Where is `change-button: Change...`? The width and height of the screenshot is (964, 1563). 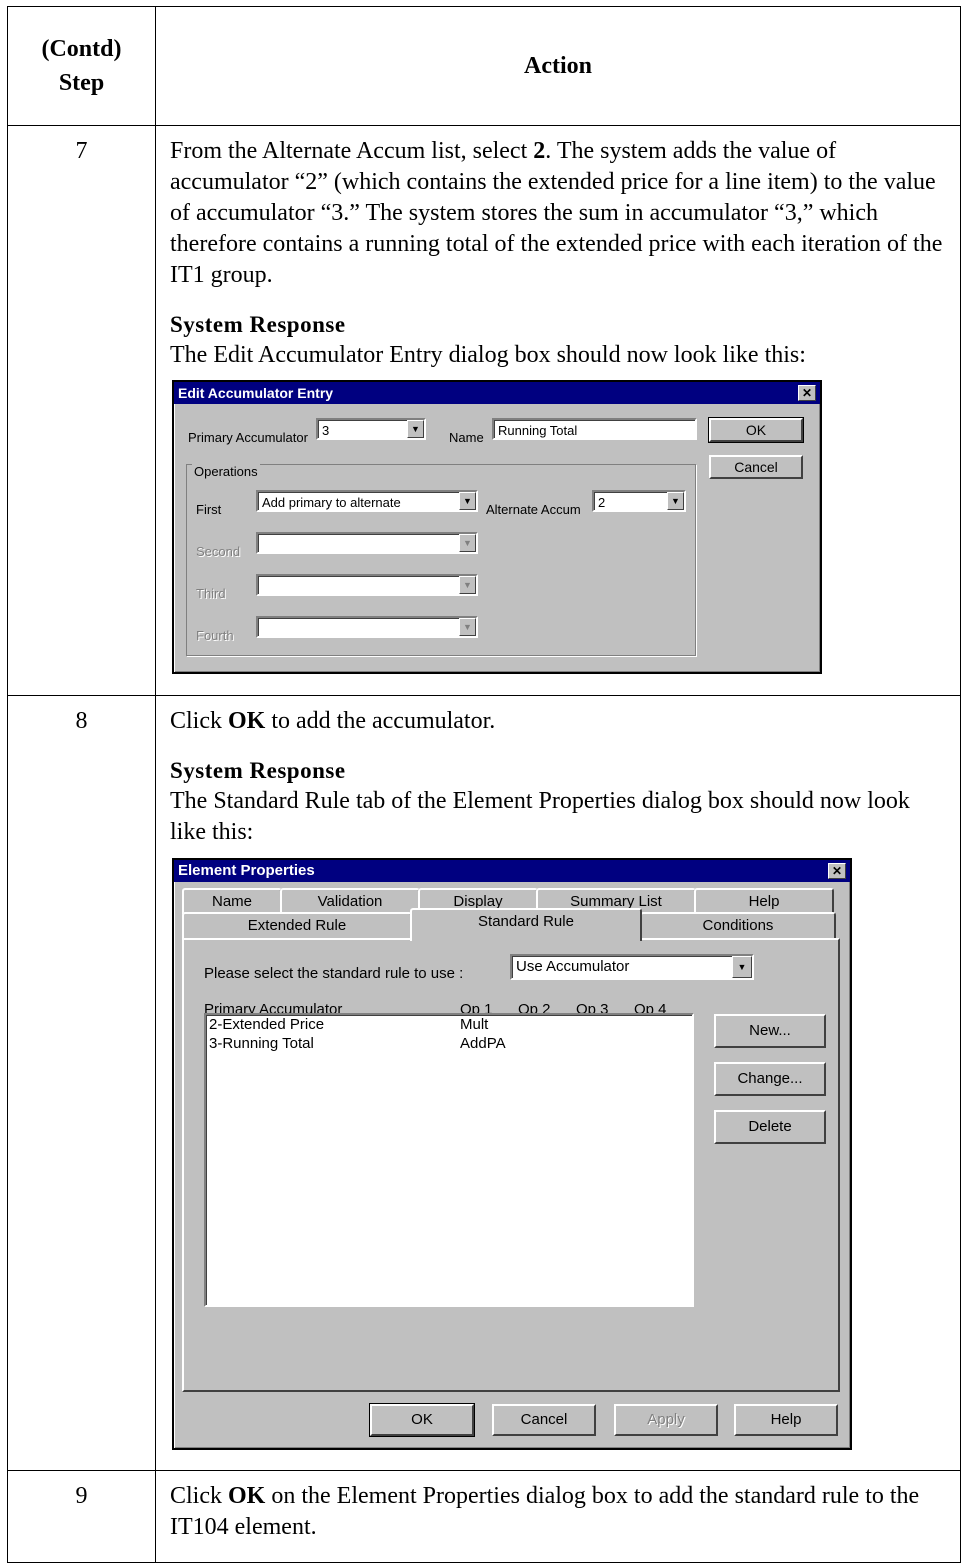 change-button: Change... is located at coordinates (770, 1079).